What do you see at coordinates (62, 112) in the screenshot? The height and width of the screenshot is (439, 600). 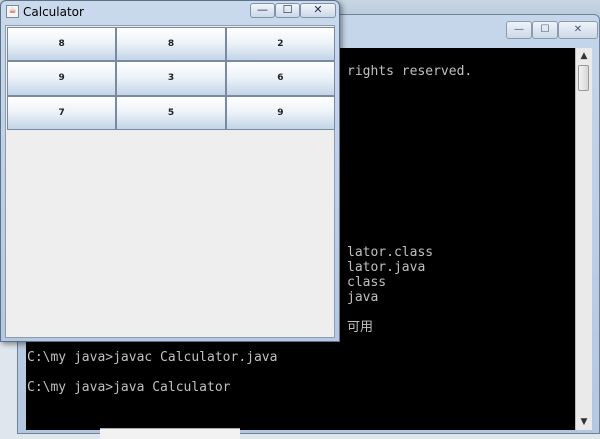 I see `key-button: 7` at bounding box center [62, 112].